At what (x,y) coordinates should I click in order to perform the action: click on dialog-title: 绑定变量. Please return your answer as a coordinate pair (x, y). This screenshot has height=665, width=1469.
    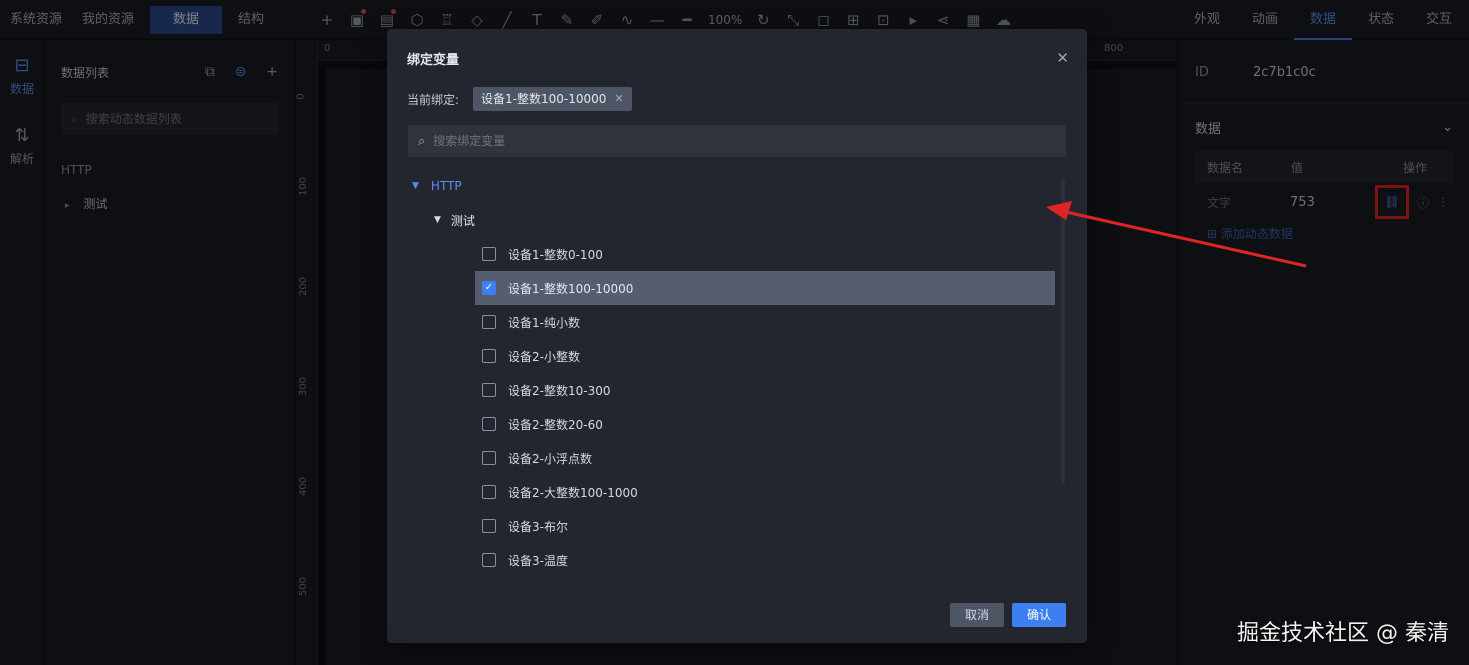
    Looking at the image, I should click on (433, 60).